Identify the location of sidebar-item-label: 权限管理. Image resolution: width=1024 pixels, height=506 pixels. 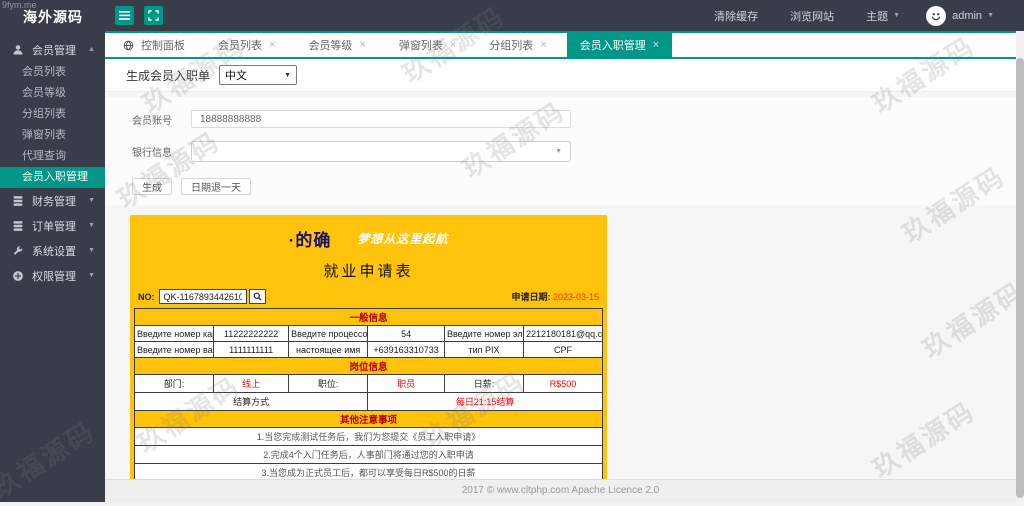
(54, 276).